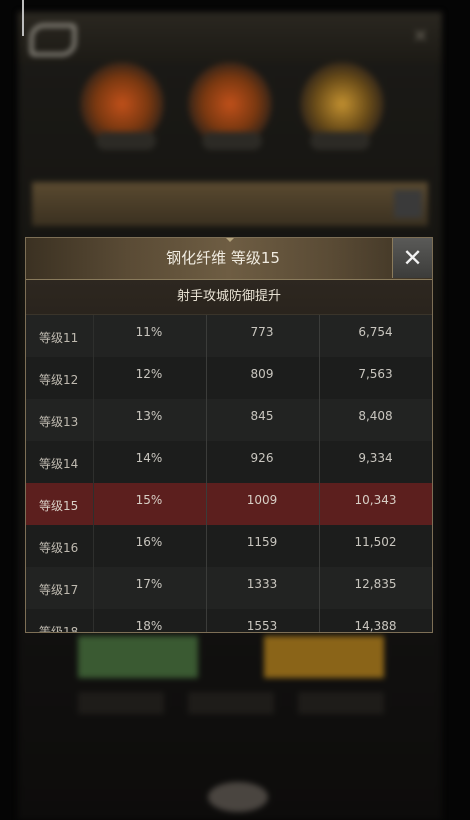  What do you see at coordinates (262, 332) in the screenshot?
I see `row-value-1: 773` at bounding box center [262, 332].